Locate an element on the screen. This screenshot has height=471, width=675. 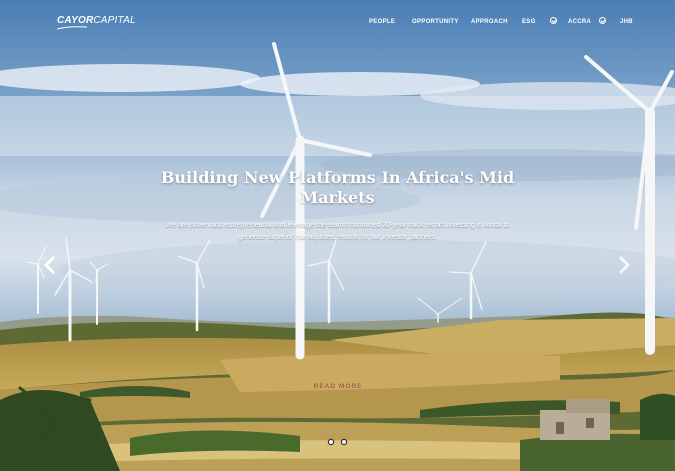
nav-esg: ESG is located at coordinates (529, 22).